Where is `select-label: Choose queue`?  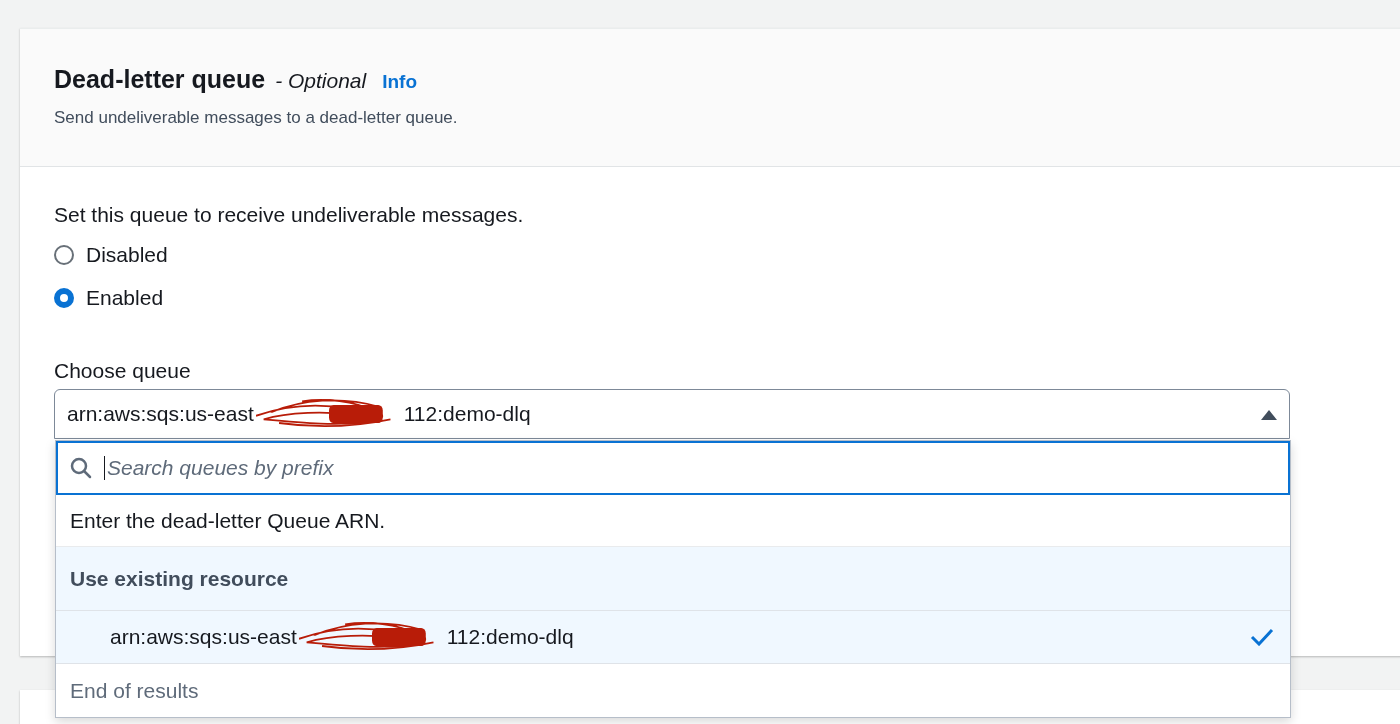
select-label: Choose queue is located at coordinates (123, 371).